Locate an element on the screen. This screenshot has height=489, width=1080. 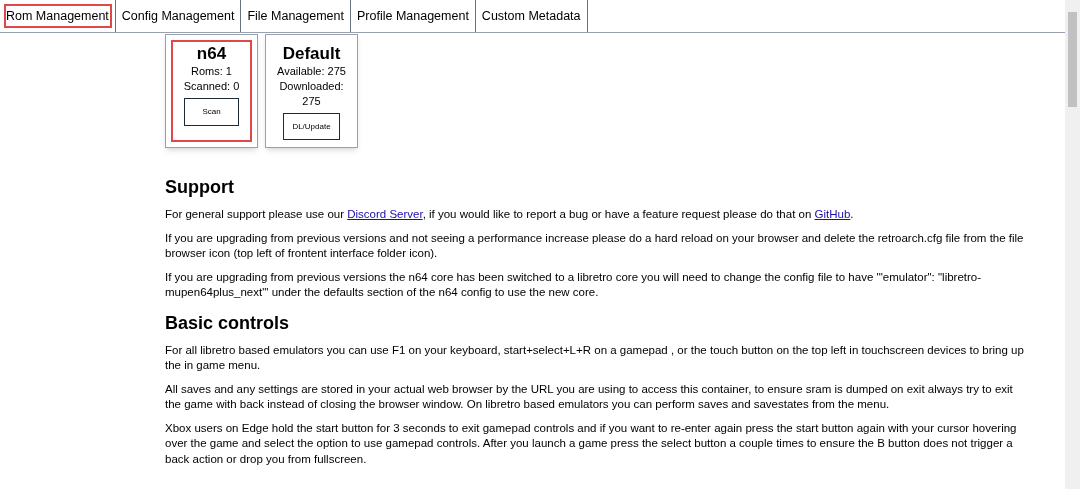
card-stat: Roms: 1 is located at coordinates (211, 71).